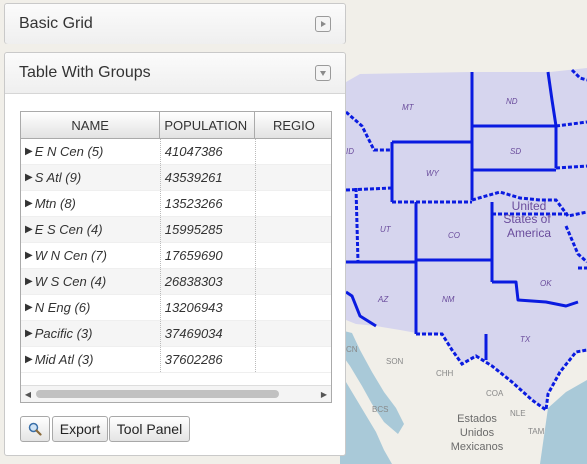 This screenshot has height=464, width=587. Describe the element at coordinates (383, 299) in the screenshot. I see `state-label-az: AZ` at that location.